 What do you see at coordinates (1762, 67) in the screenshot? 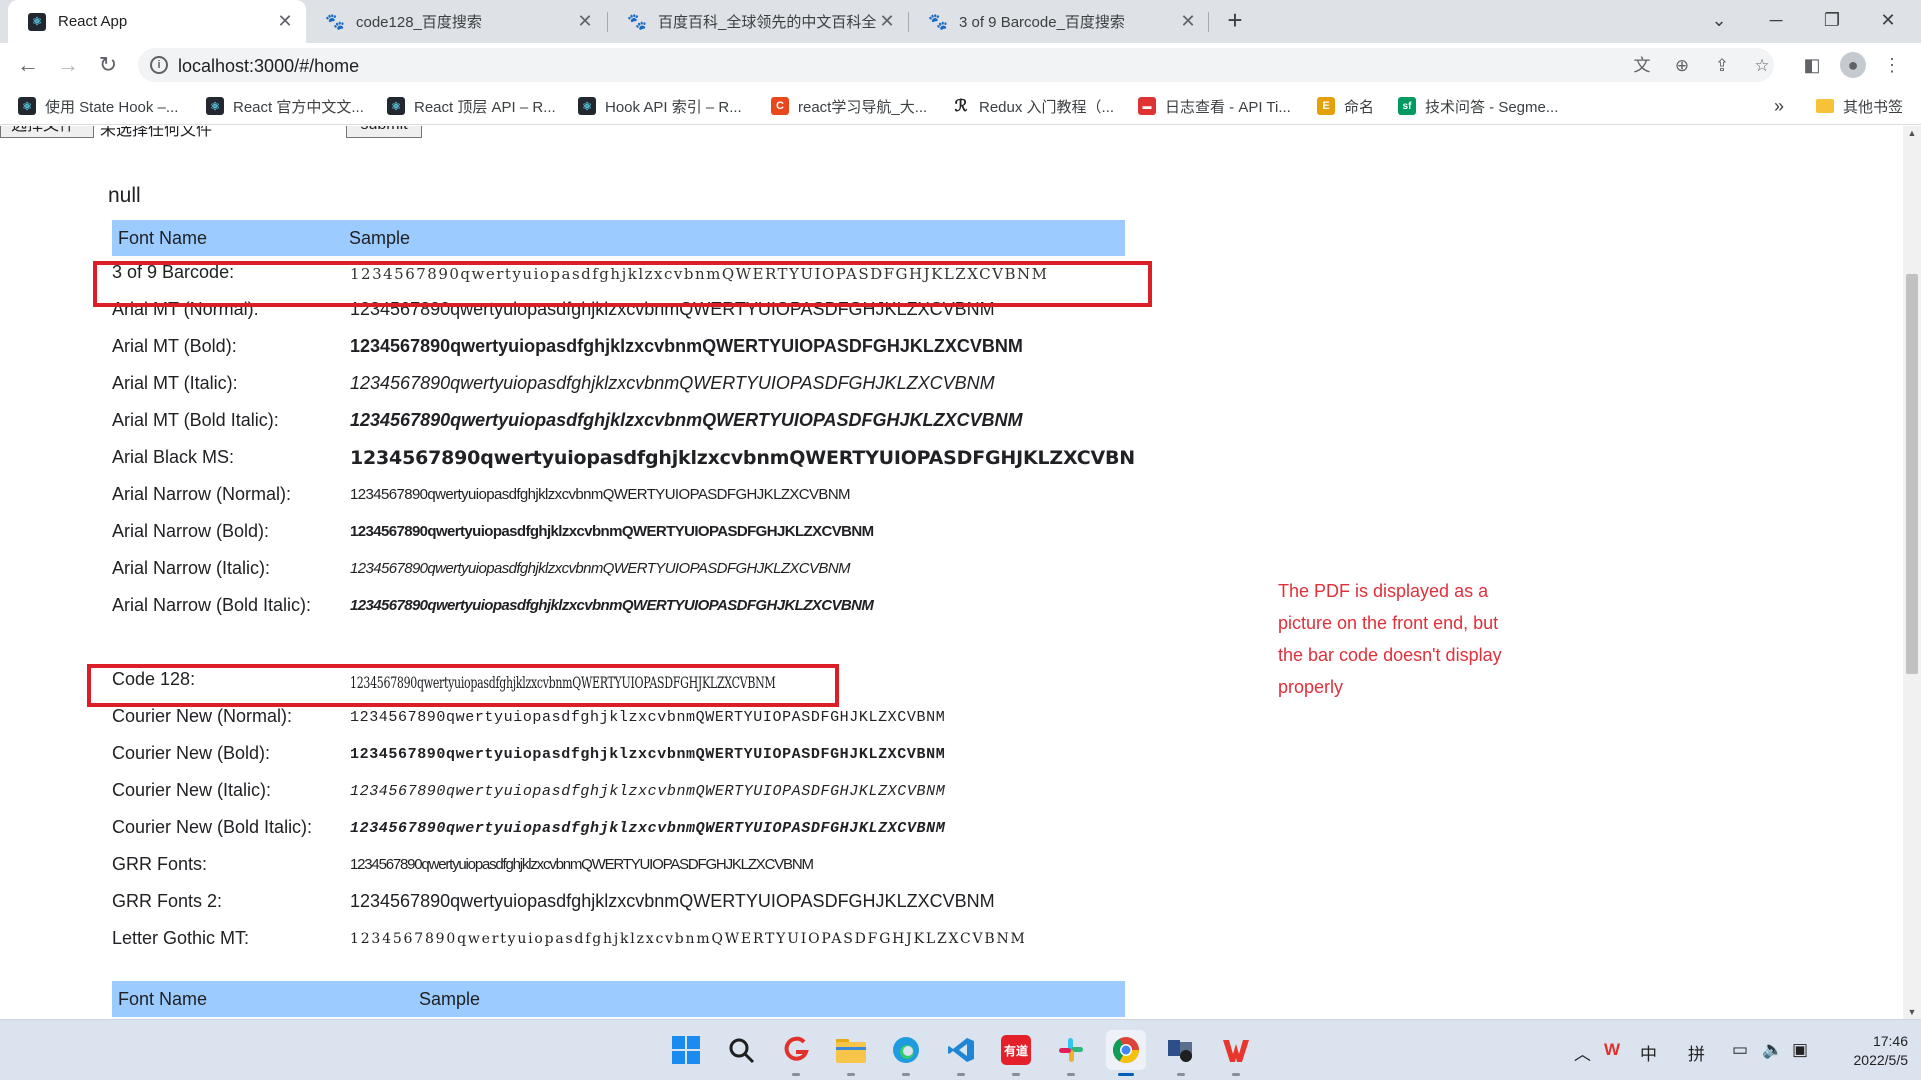
I see `bookmark-star-icon: ☆` at bounding box center [1762, 67].